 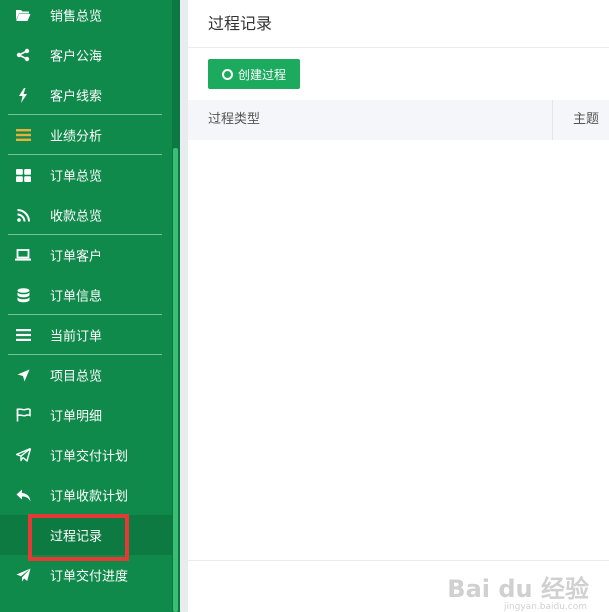 I want to click on column-header-process-type: 过程类型, so click(x=234, y=120).